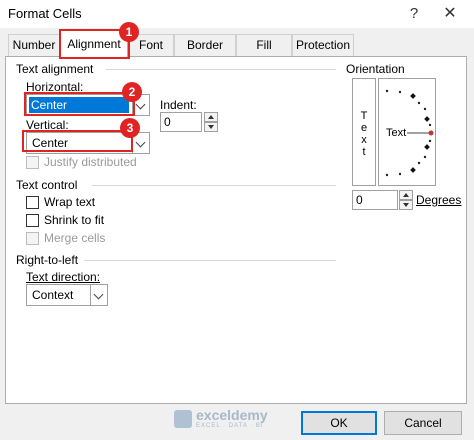  I want to click on vertical-text-letter: T, so click(364, 116).